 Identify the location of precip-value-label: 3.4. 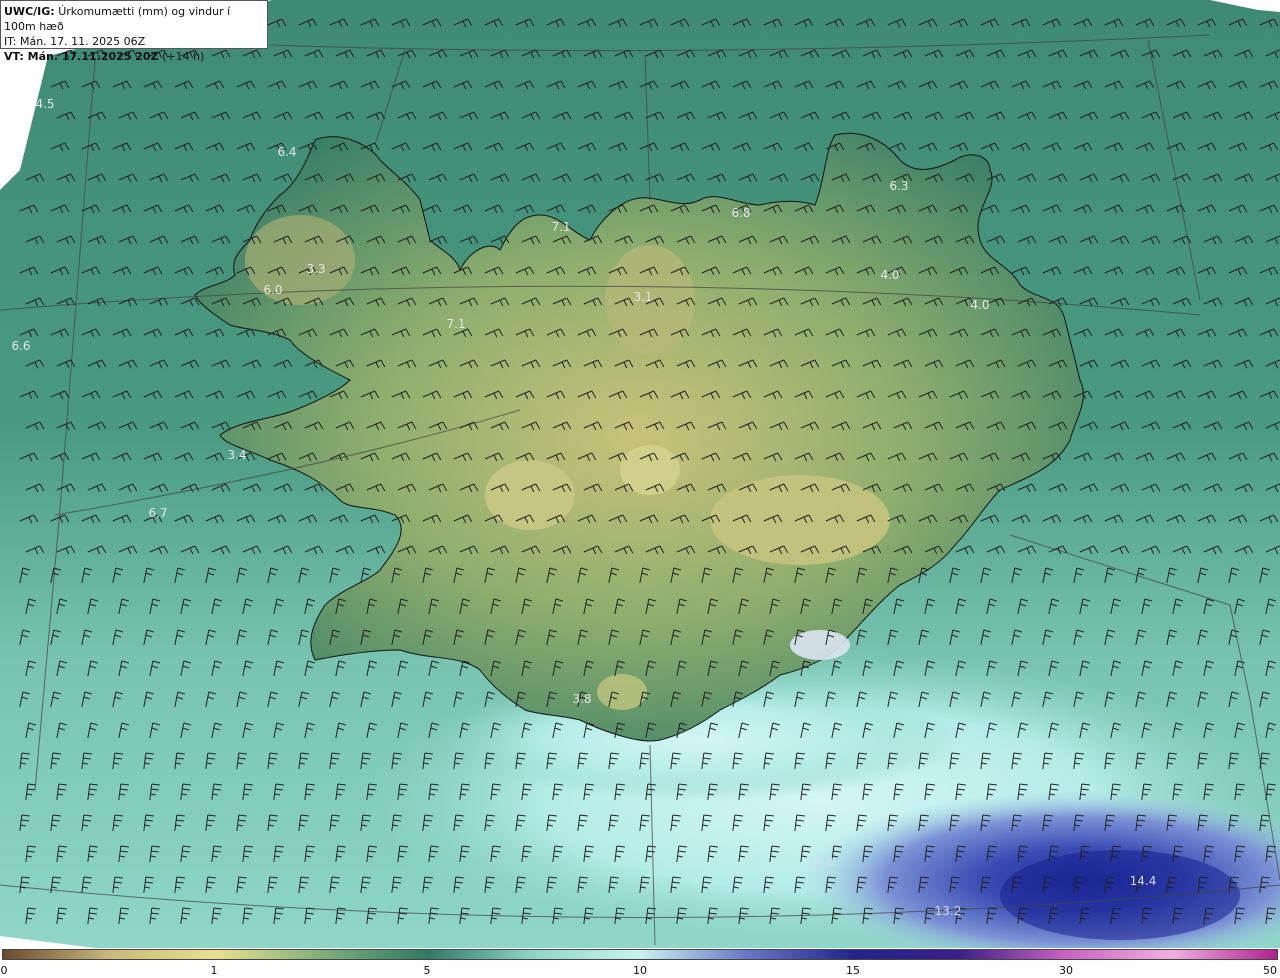
(236, 455).